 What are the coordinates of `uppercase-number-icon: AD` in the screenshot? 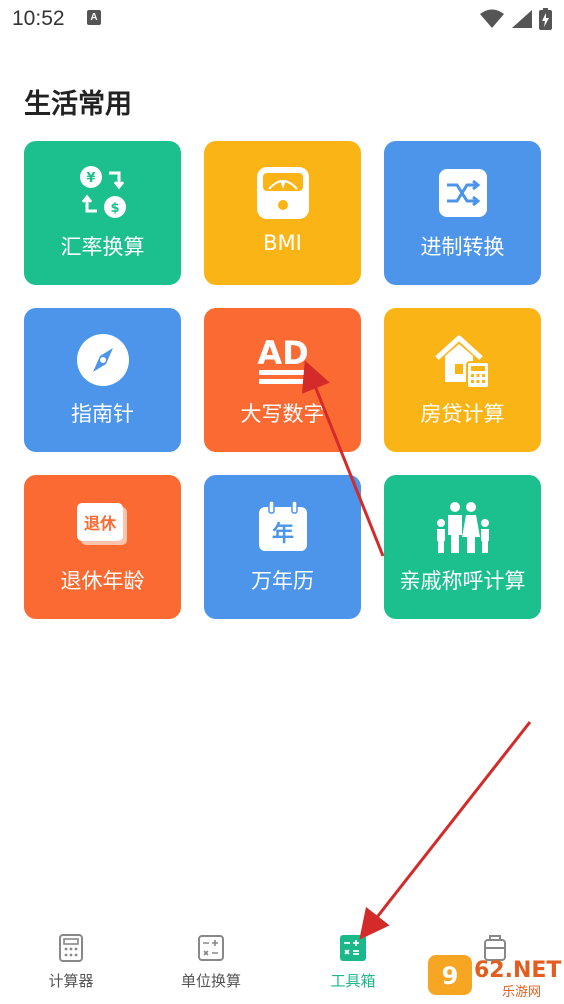 It's located at (282, 359).